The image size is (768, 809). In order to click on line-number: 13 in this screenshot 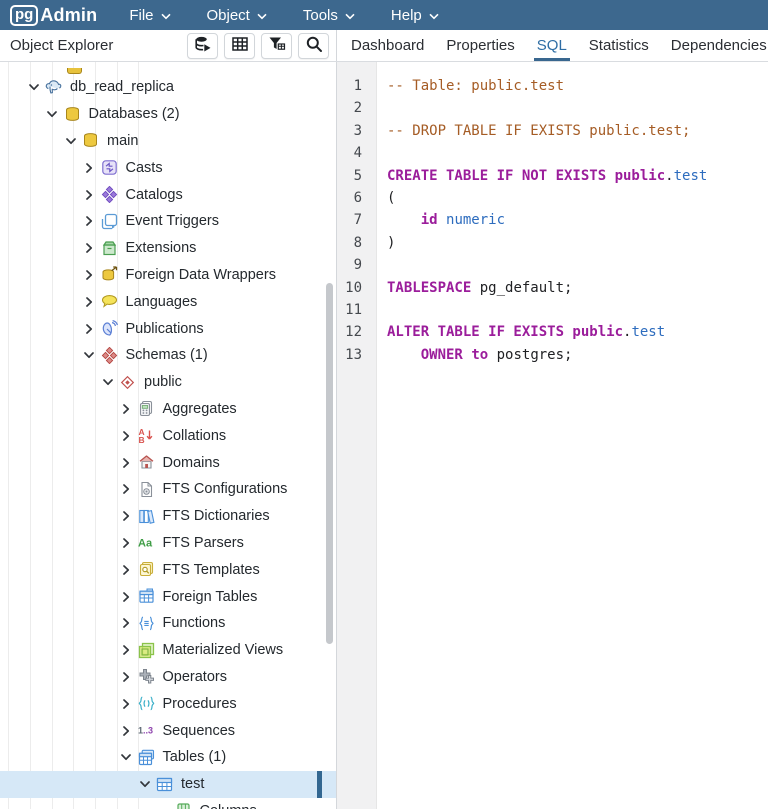, I will do `click(353, 354)`.